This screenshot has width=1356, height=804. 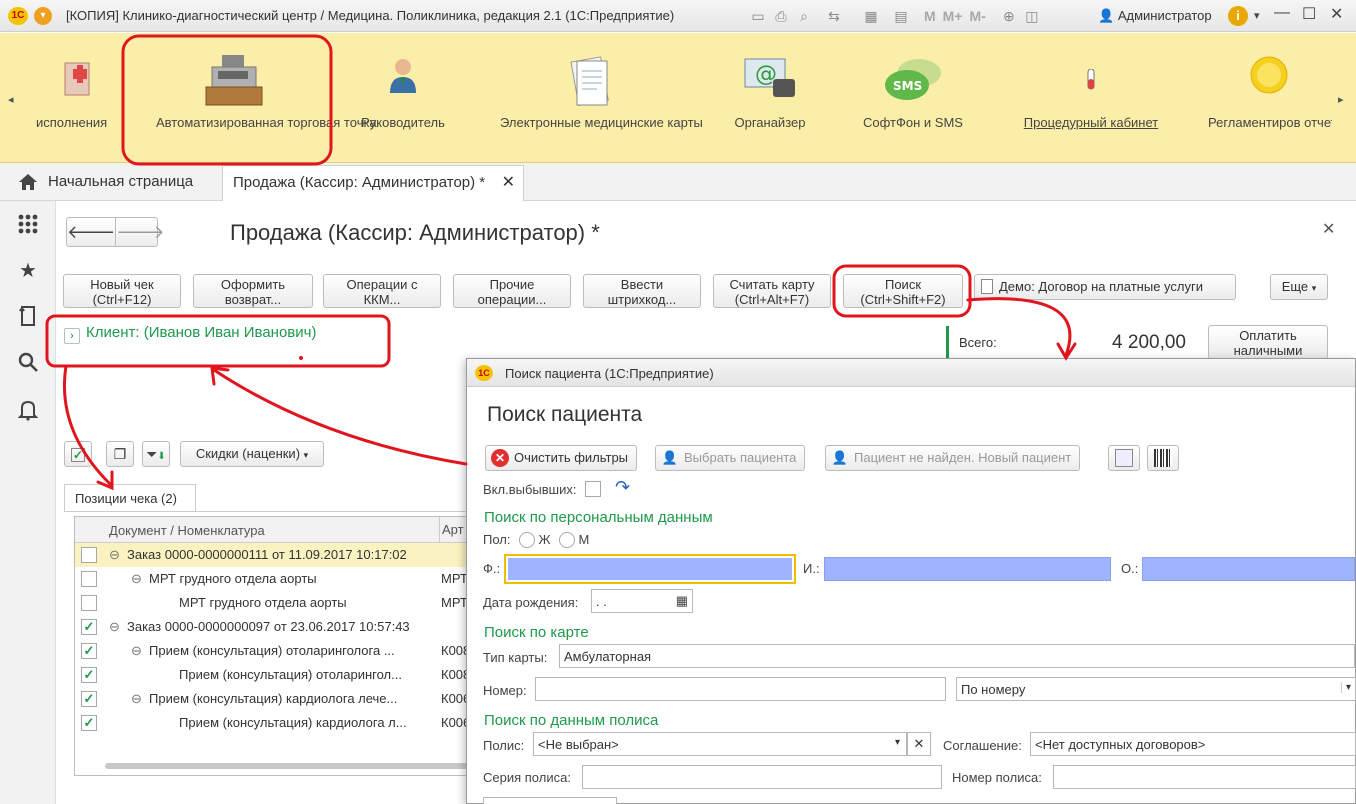 What do you see at coordinates (593, 489) in the screenshot?
I see `include-retired-checkbox` at bounding box center [593, 489].